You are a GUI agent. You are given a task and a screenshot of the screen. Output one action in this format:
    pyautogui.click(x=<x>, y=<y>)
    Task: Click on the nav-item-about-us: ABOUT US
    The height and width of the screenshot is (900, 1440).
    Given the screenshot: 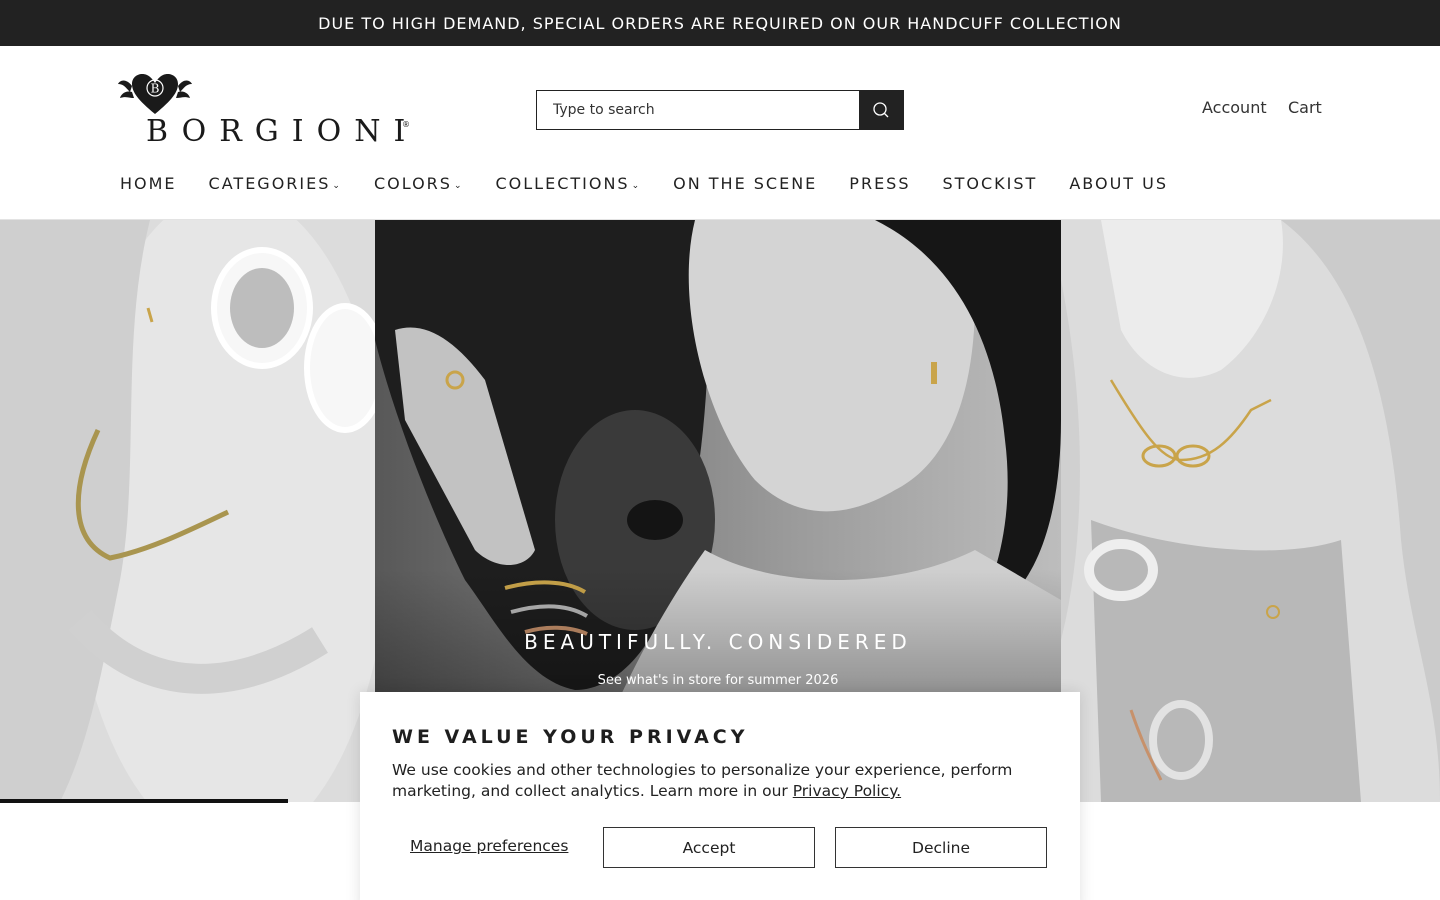 What is the action you would take?
    pyautogui.click(x=1118, y=183)
    